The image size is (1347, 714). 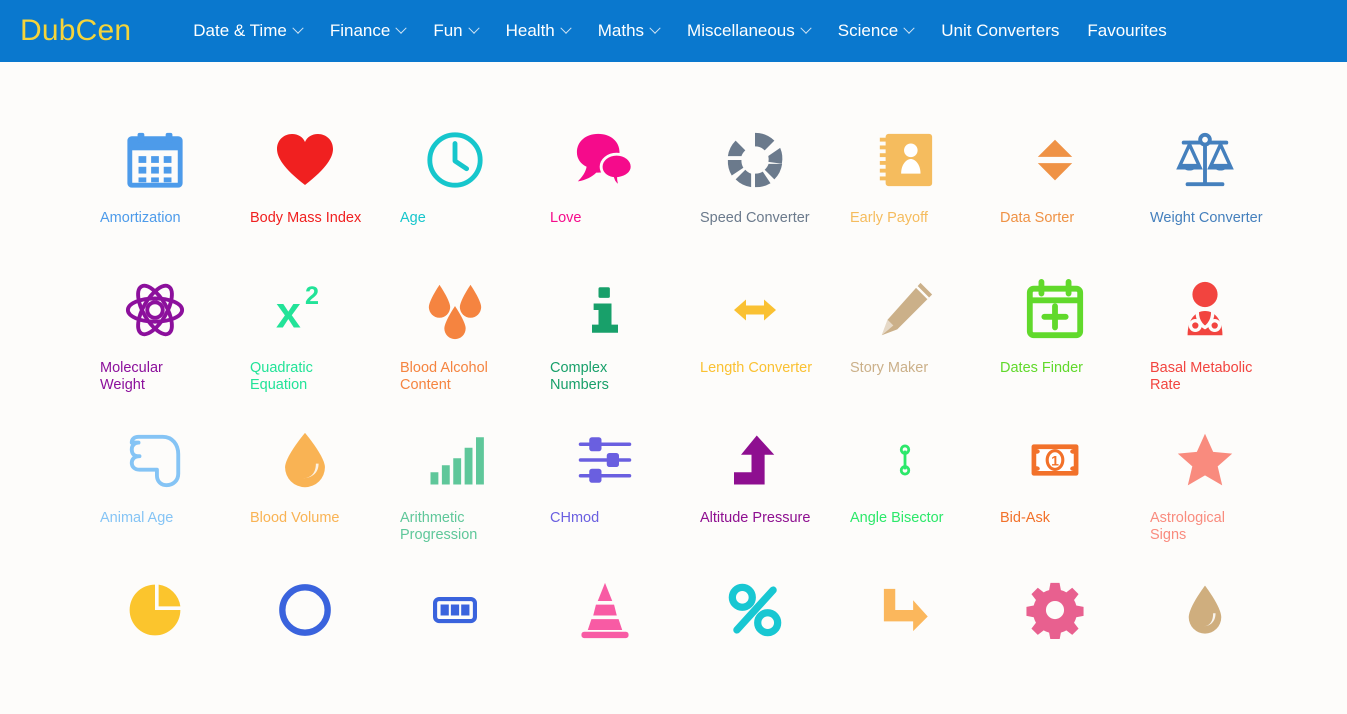 I want to click on info-i-icon, so click(x=605, y=310).